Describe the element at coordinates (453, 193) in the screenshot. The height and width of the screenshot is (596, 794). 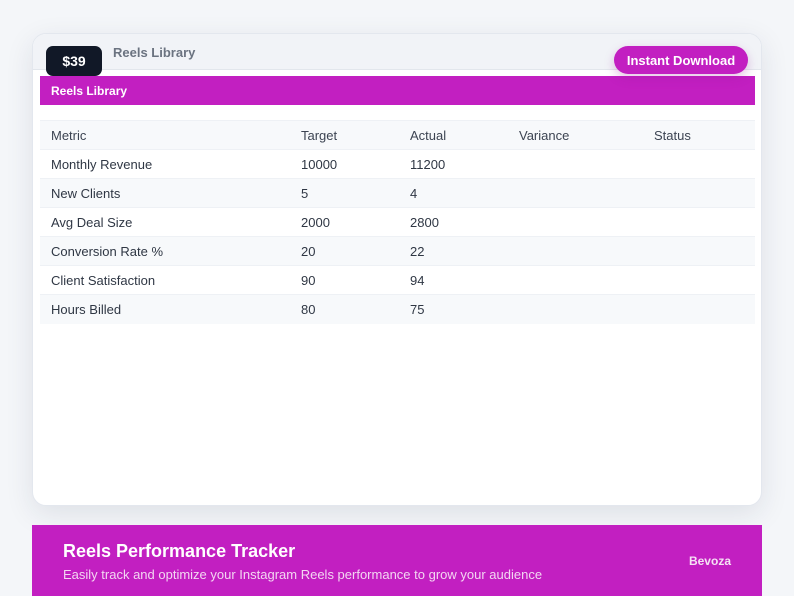
I see `cell-actual: 4` at that location.